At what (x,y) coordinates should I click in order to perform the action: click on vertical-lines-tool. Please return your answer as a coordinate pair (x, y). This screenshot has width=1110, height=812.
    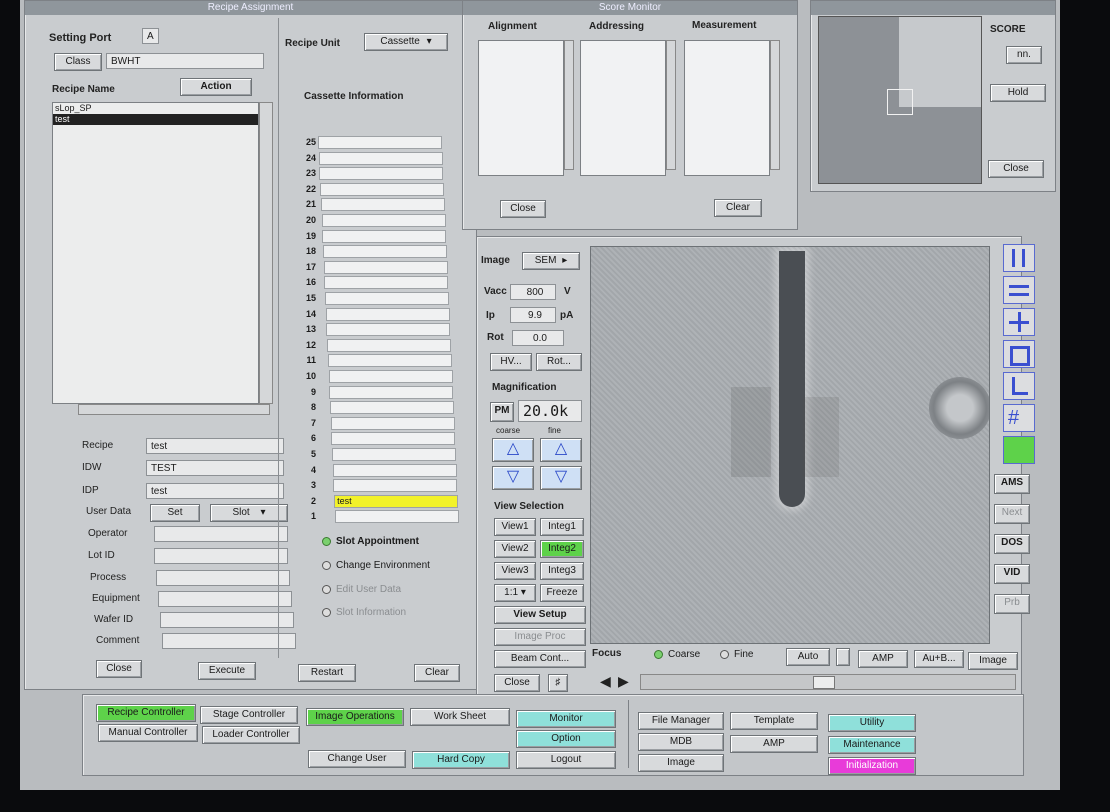
    Looking at the image, I should click on (1019, 258).